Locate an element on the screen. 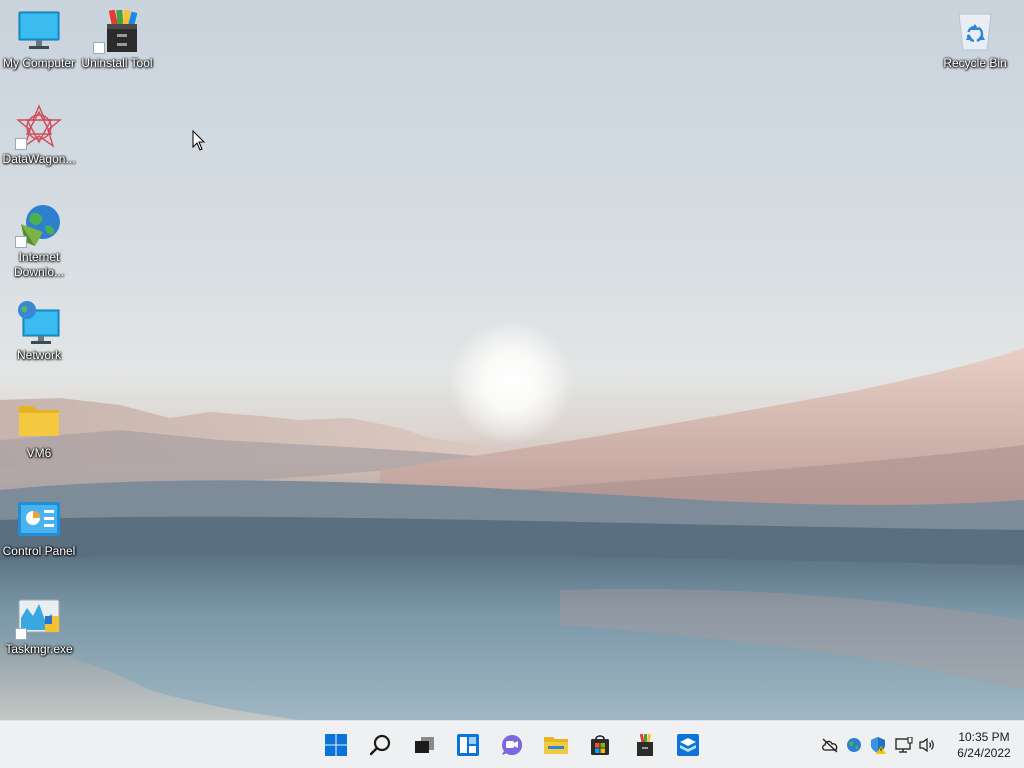 The image size is (1024, 768). tray-security-app is located at coordinates (854, 745).